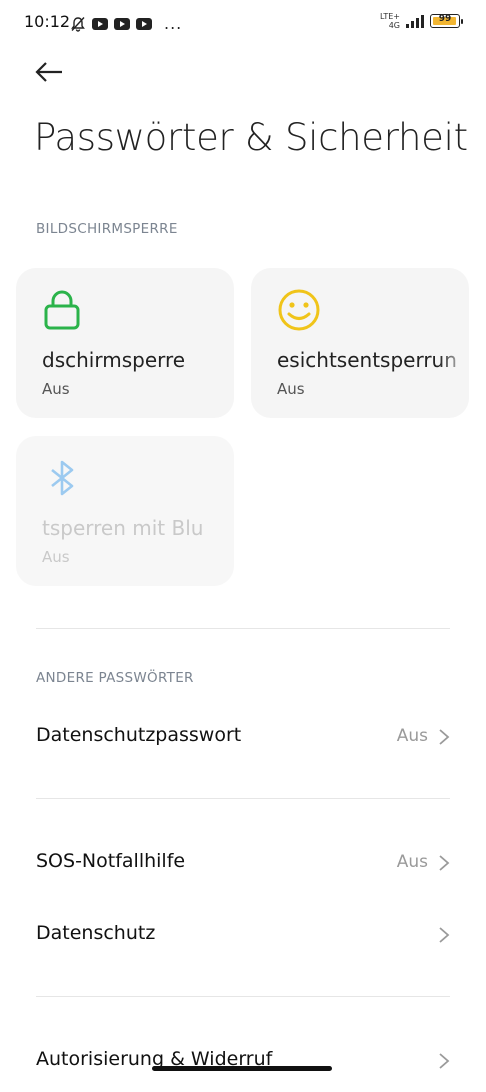 The image size is (486, 1092). I want to click on privacy-row: Datenschutz, so click(243, 936).